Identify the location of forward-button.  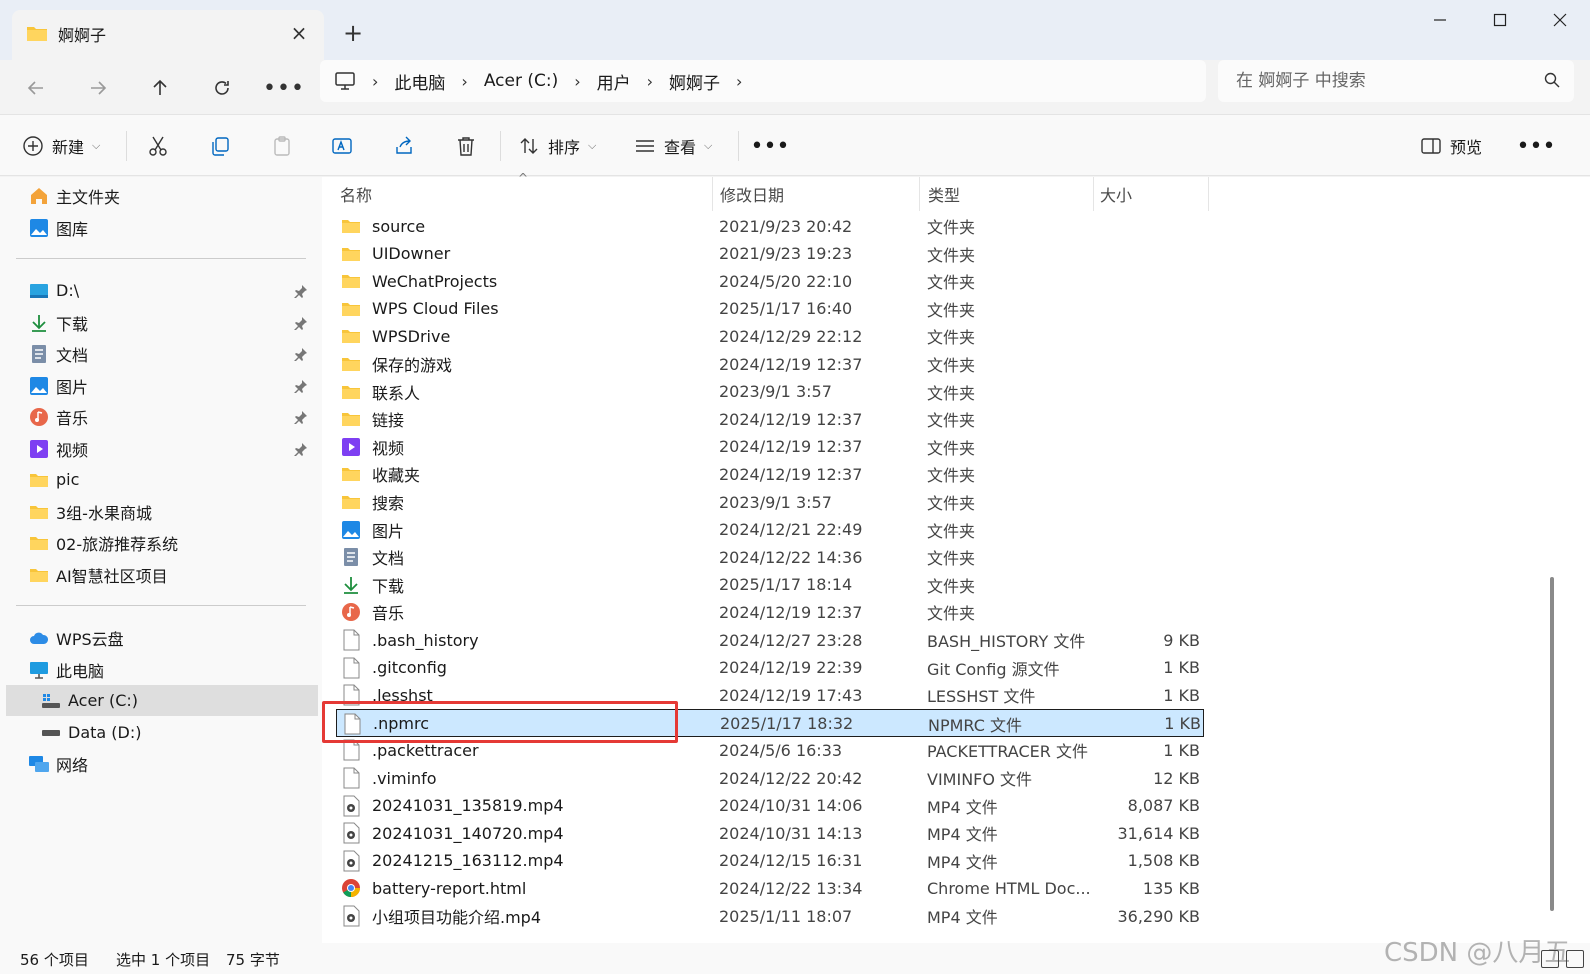
(98, 88).